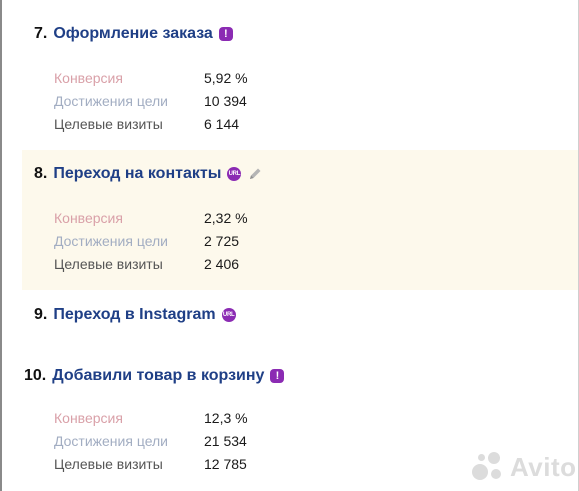 The height and width of the screenshot is (491, 579). What do you see at coordinates (41, 173) in the screenshot?
I see `goal-number: 8.` at bounding box center [41, 173].